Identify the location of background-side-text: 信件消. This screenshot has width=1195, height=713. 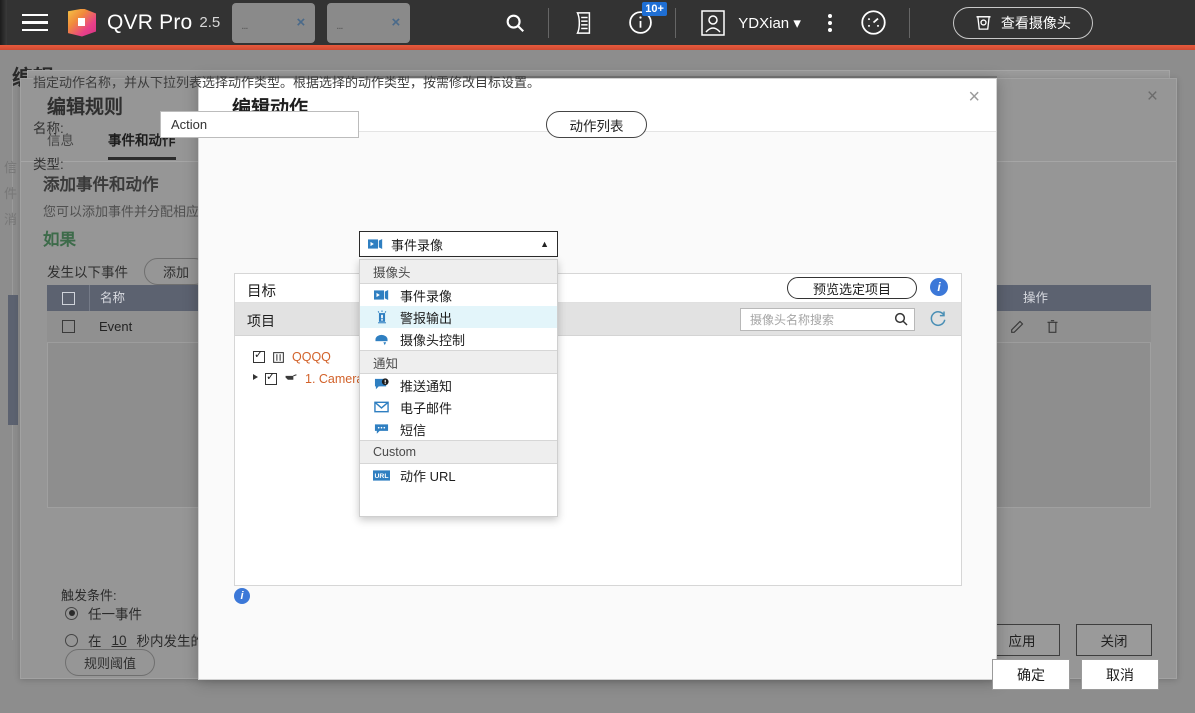
(11, 193).